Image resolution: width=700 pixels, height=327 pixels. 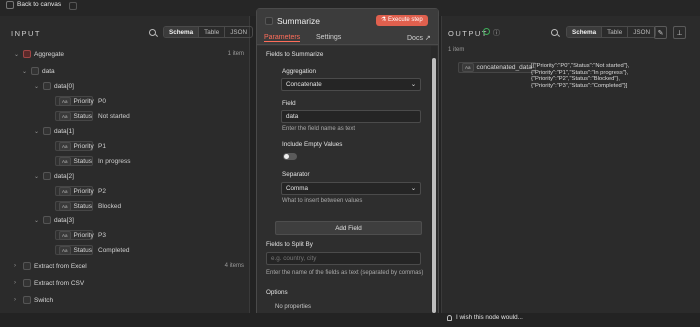 What do you see at coordinates (322, 201) in the screenshot?
I see `separator-hint: What to insert between values` at bounding box center [322, 201].